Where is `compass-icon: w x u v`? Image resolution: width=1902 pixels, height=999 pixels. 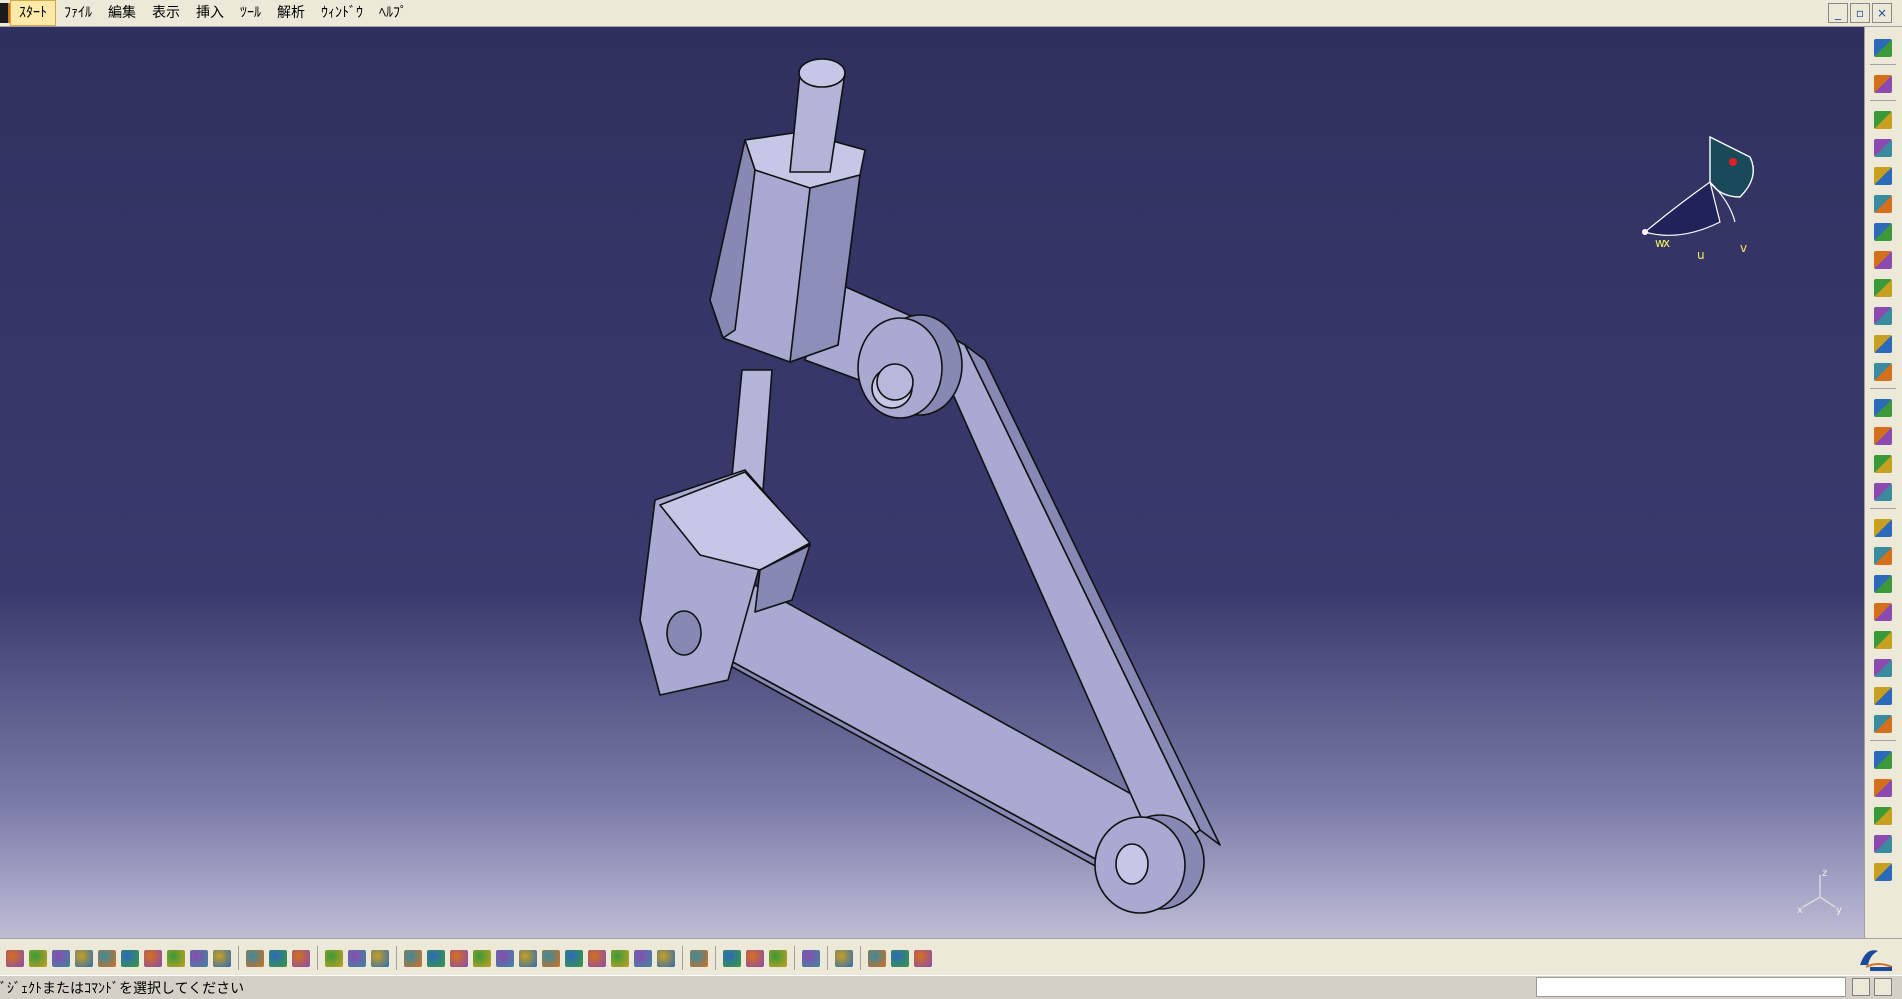
compass-icon: w x u v is located at coordinates (1700, 192).